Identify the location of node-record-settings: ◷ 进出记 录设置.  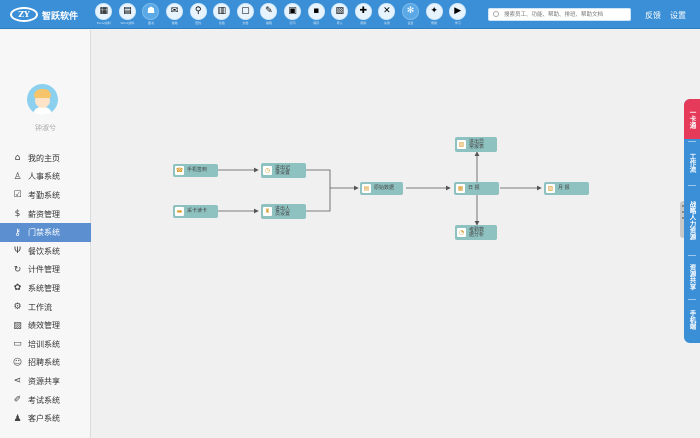
(283, 170).